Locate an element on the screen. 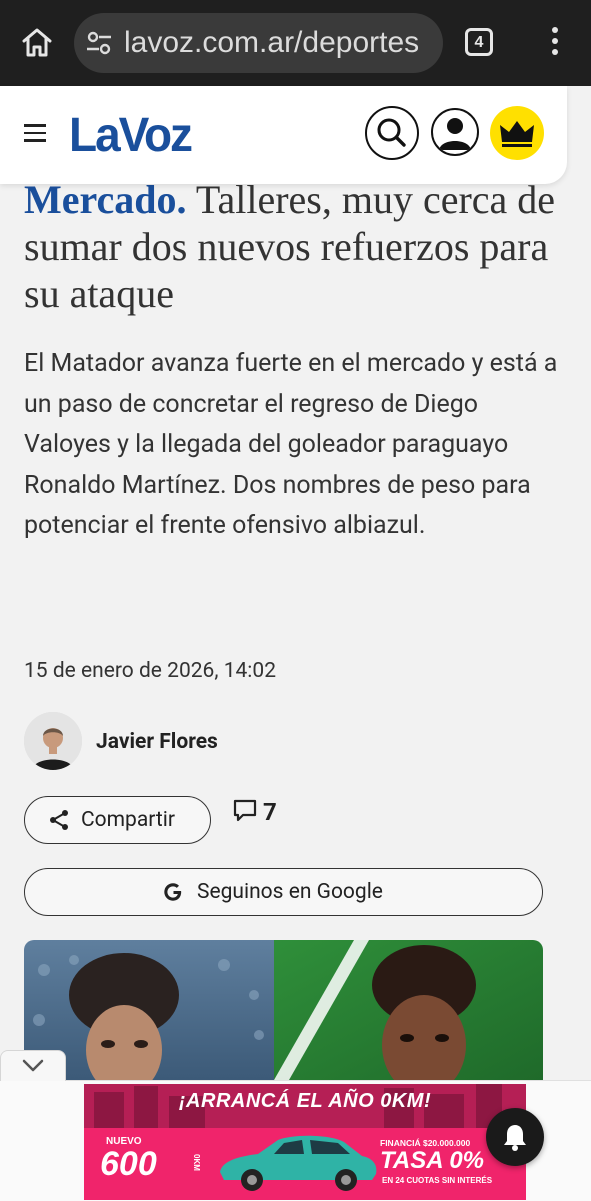 Image resolution: width=591 pixels, height=1201 pixels. google-g-icon is located at coordinates (173, 892).